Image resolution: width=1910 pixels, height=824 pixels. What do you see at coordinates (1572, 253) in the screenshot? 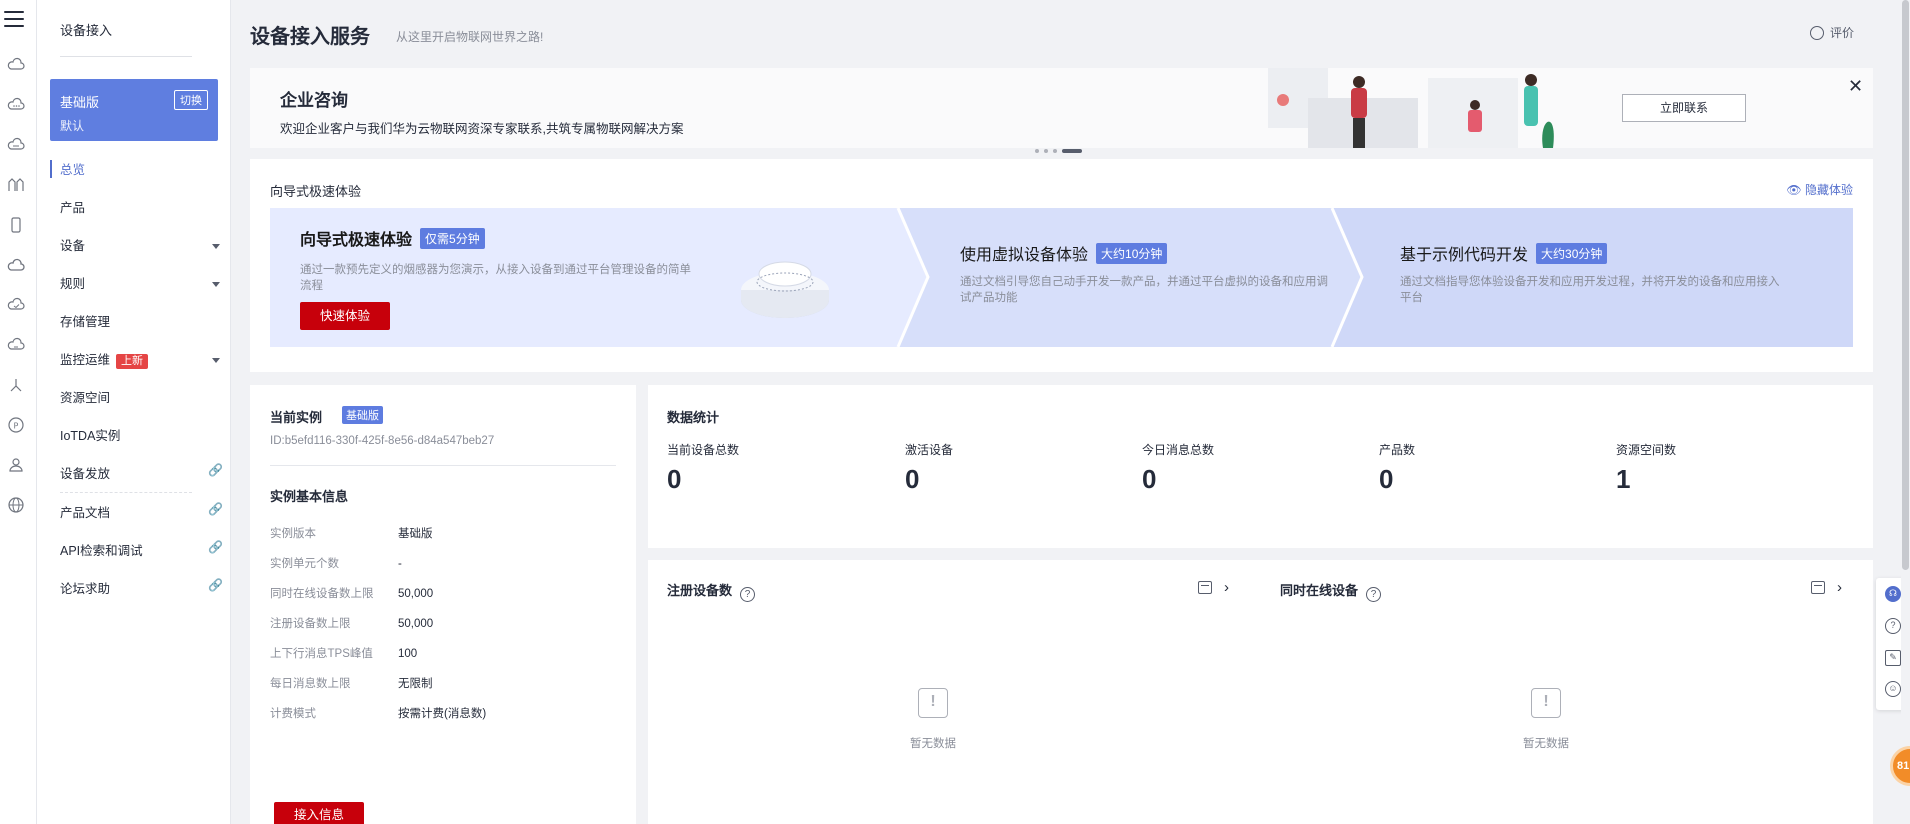
I see `step-duration-tag: 大约30分钟` at bounding box center [1572, 253].